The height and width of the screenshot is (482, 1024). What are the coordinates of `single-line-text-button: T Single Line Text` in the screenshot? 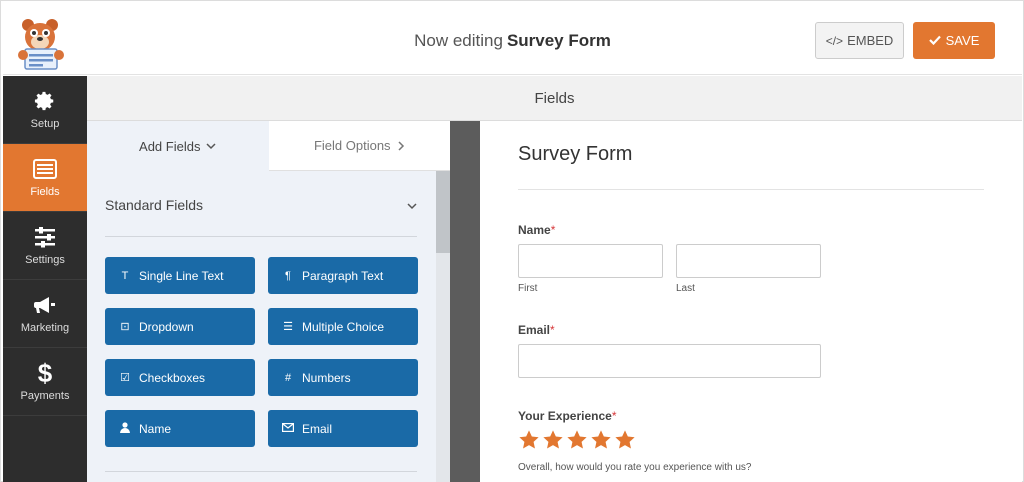 It's located at (180, 275).